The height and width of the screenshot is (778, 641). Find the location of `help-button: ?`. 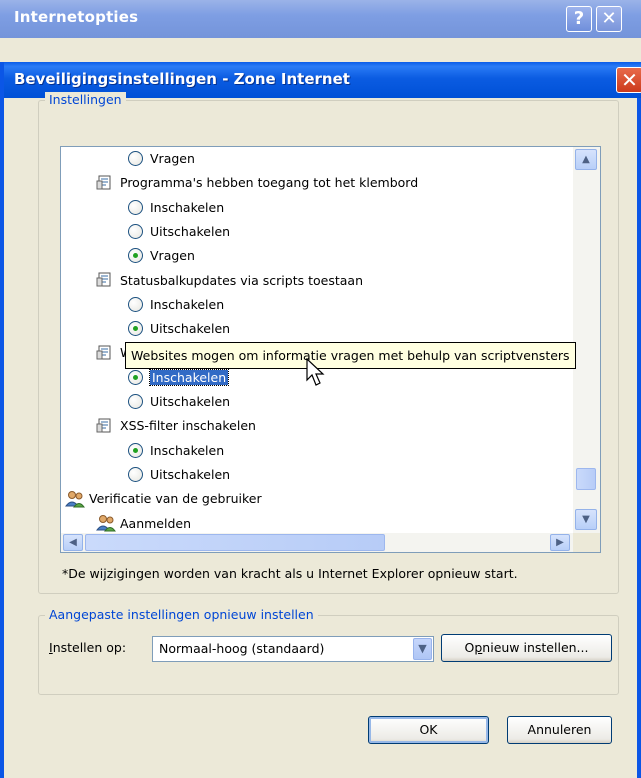

help-button: ? is located at coordinates (579, 19).